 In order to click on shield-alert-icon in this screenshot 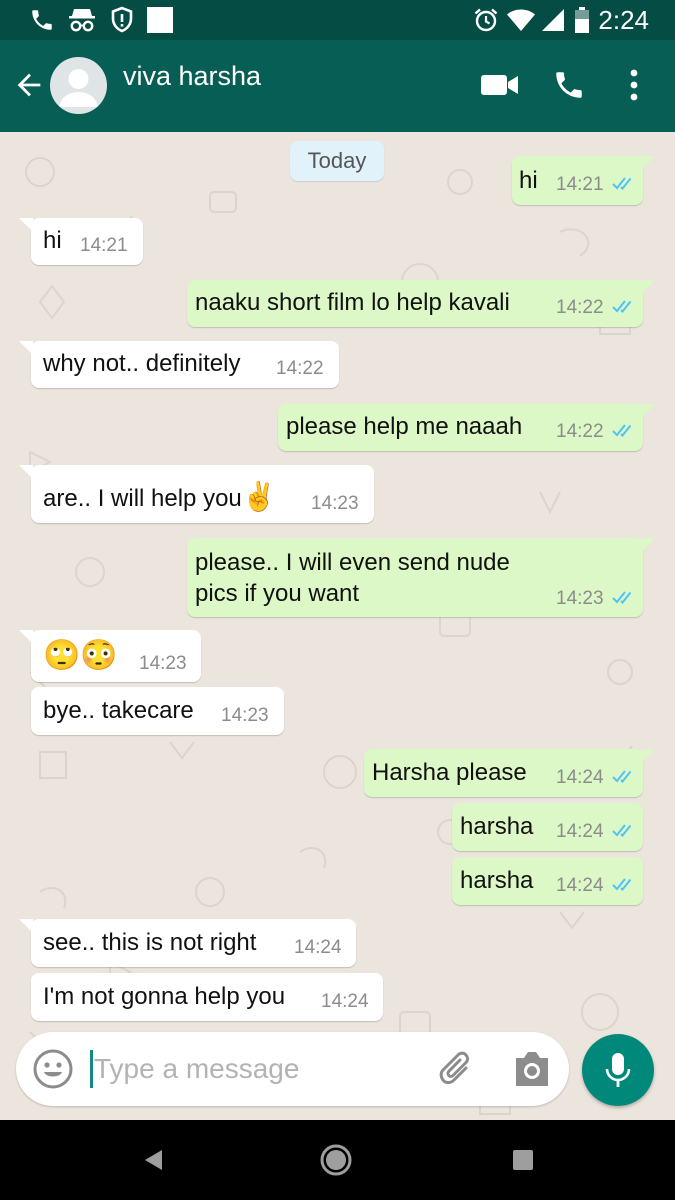, I will do `click(122, 20)`.